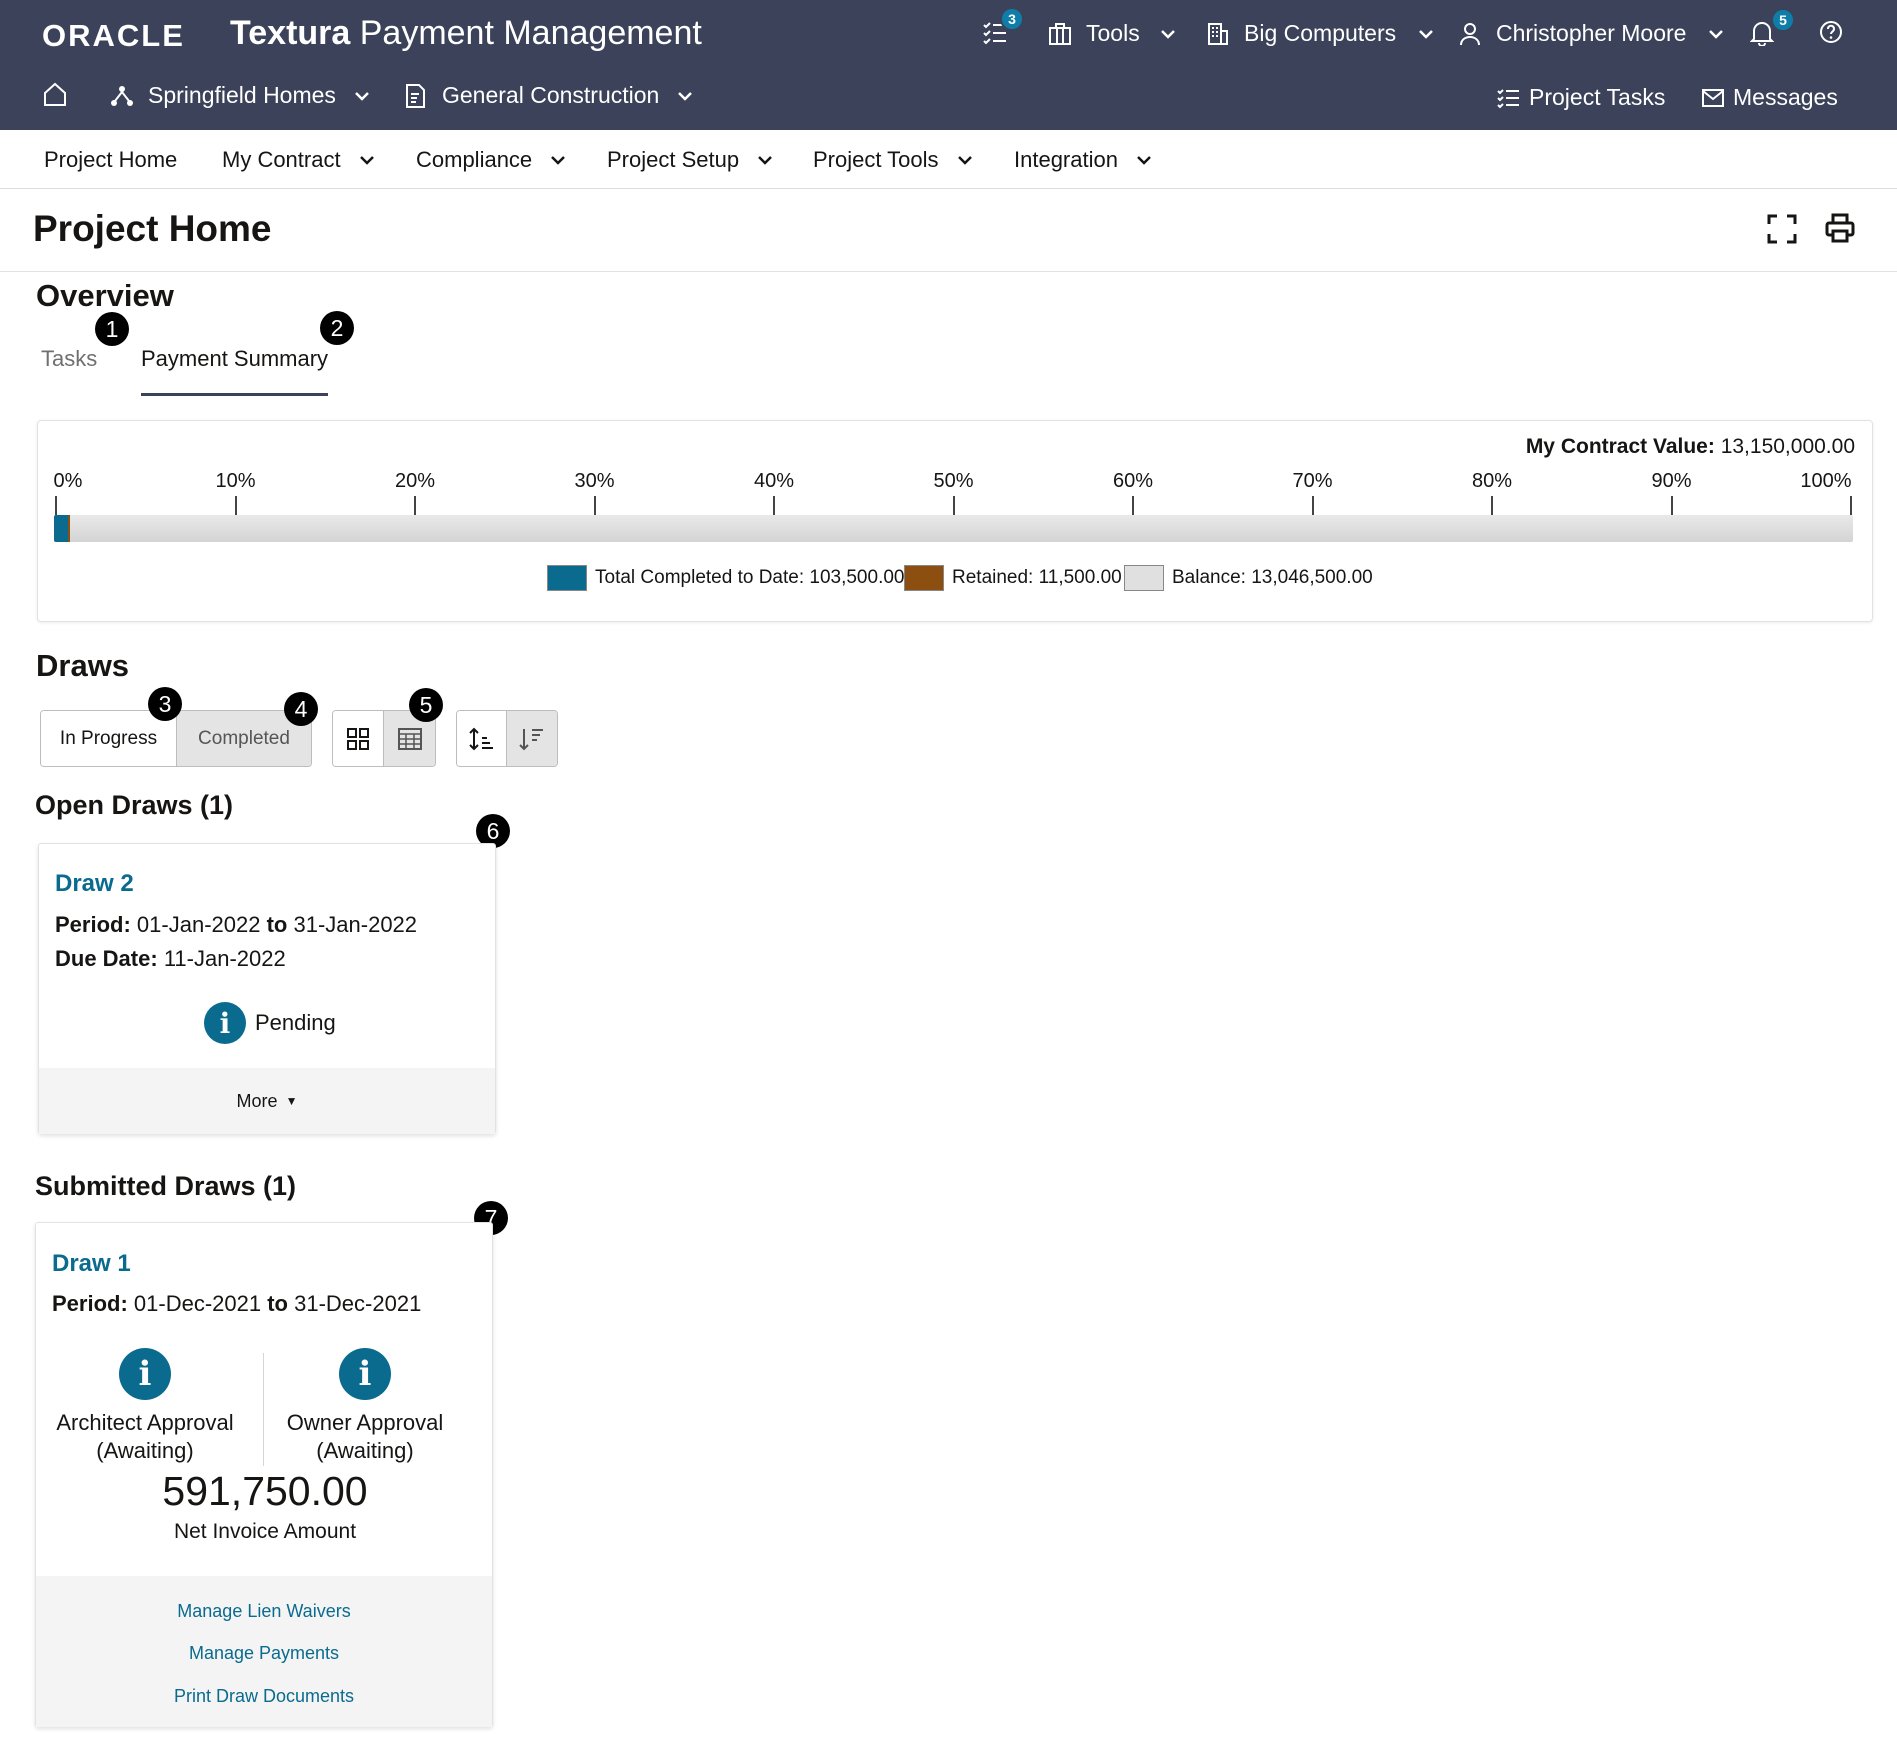 The height and width of the screenshot is (1760, 1897). I want to click on company-menu: Big Computers, so click(1320, 33).